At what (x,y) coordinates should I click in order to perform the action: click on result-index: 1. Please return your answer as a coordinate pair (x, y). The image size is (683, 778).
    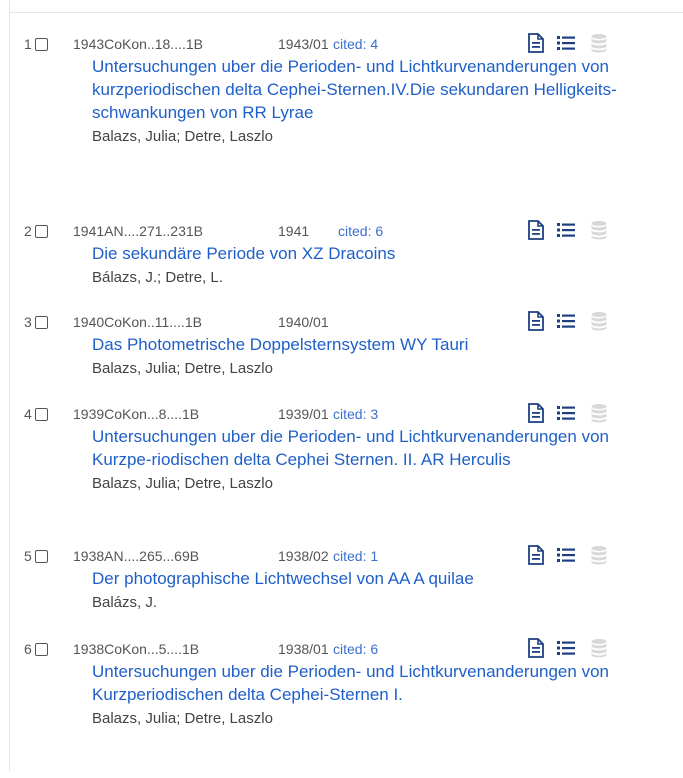
    Looking at the image, I should click on (28, 44).